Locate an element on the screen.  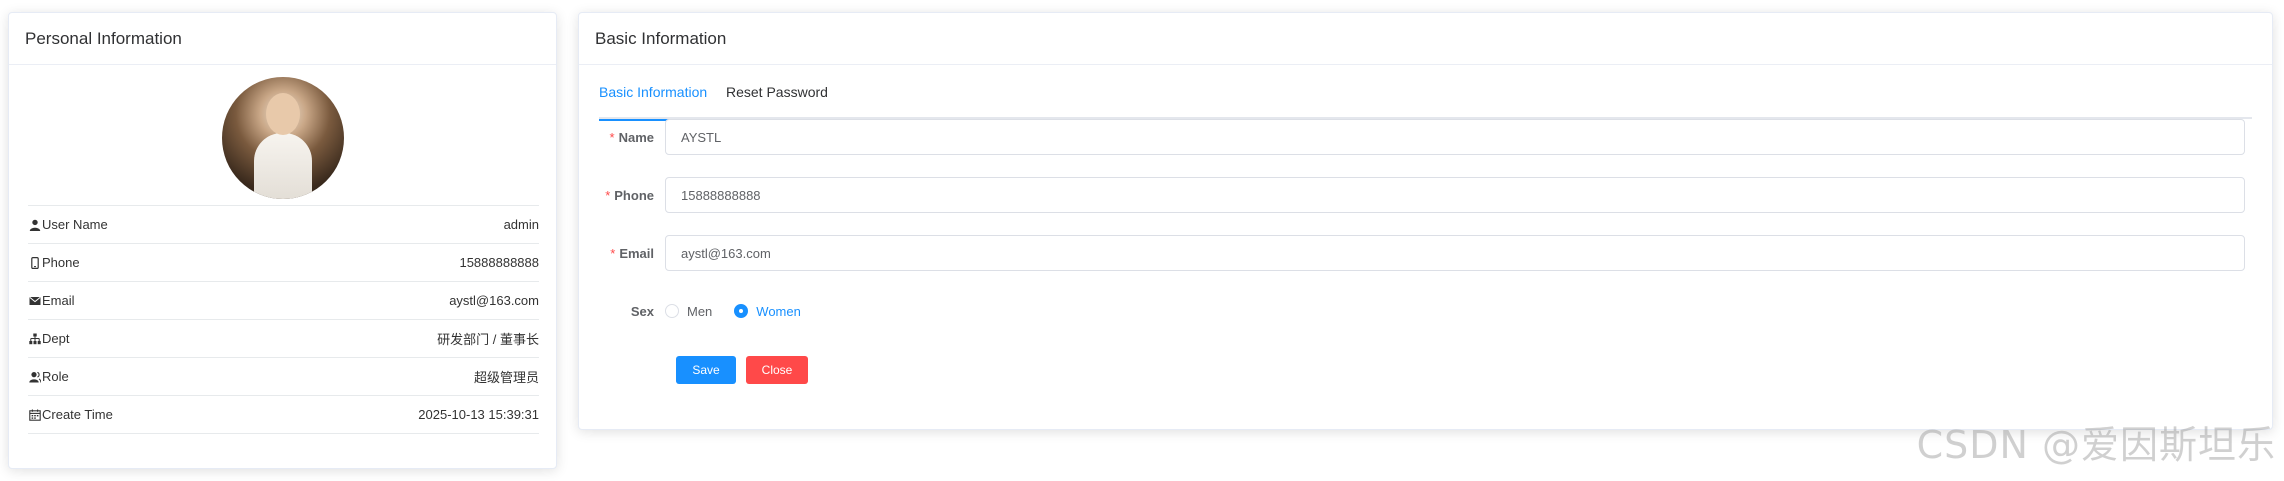
radio-women: Women is located at coordinates (767, 311).